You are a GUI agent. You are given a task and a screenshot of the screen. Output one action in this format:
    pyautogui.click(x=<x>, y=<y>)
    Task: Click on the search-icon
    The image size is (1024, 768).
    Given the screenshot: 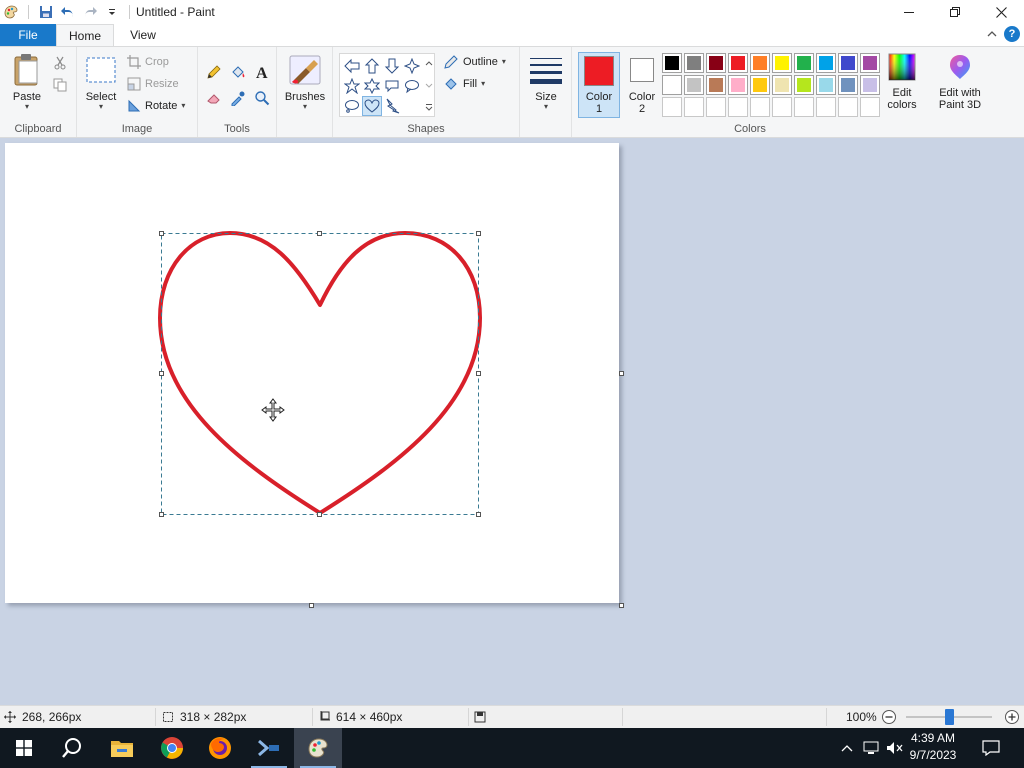 What is the action you would take?
    pyautogui.click(x=72, y=748)
    